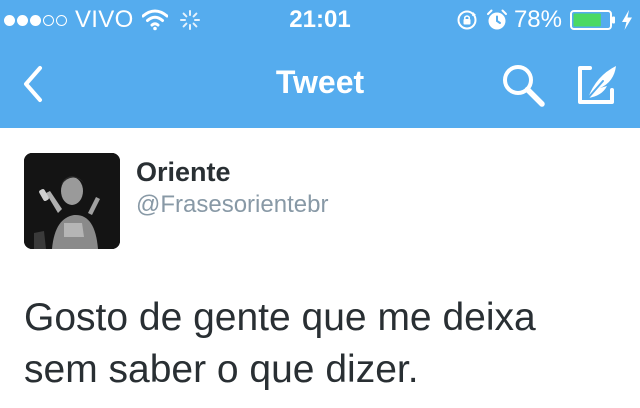 This screenshot has height=408, width=640. I want to click on search-icon, so click(524, 86).